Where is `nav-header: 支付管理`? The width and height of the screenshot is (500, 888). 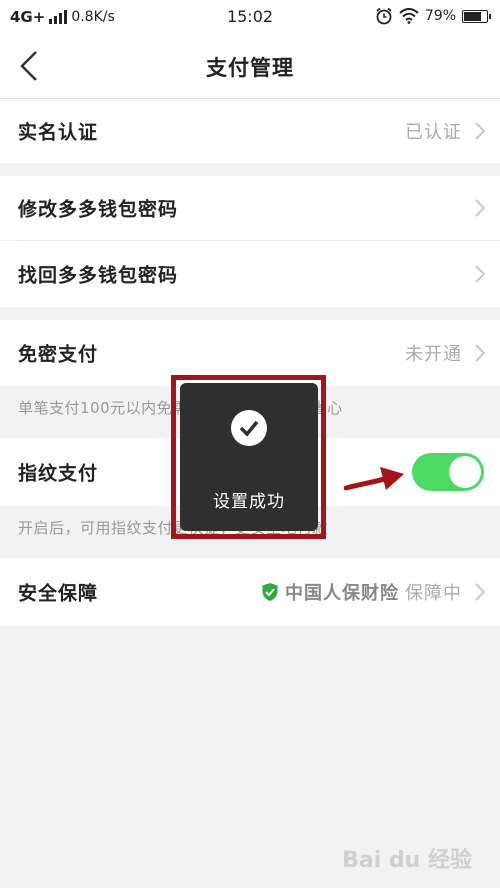
nav-header: 支付管理 is located at coordinates (250, 66).